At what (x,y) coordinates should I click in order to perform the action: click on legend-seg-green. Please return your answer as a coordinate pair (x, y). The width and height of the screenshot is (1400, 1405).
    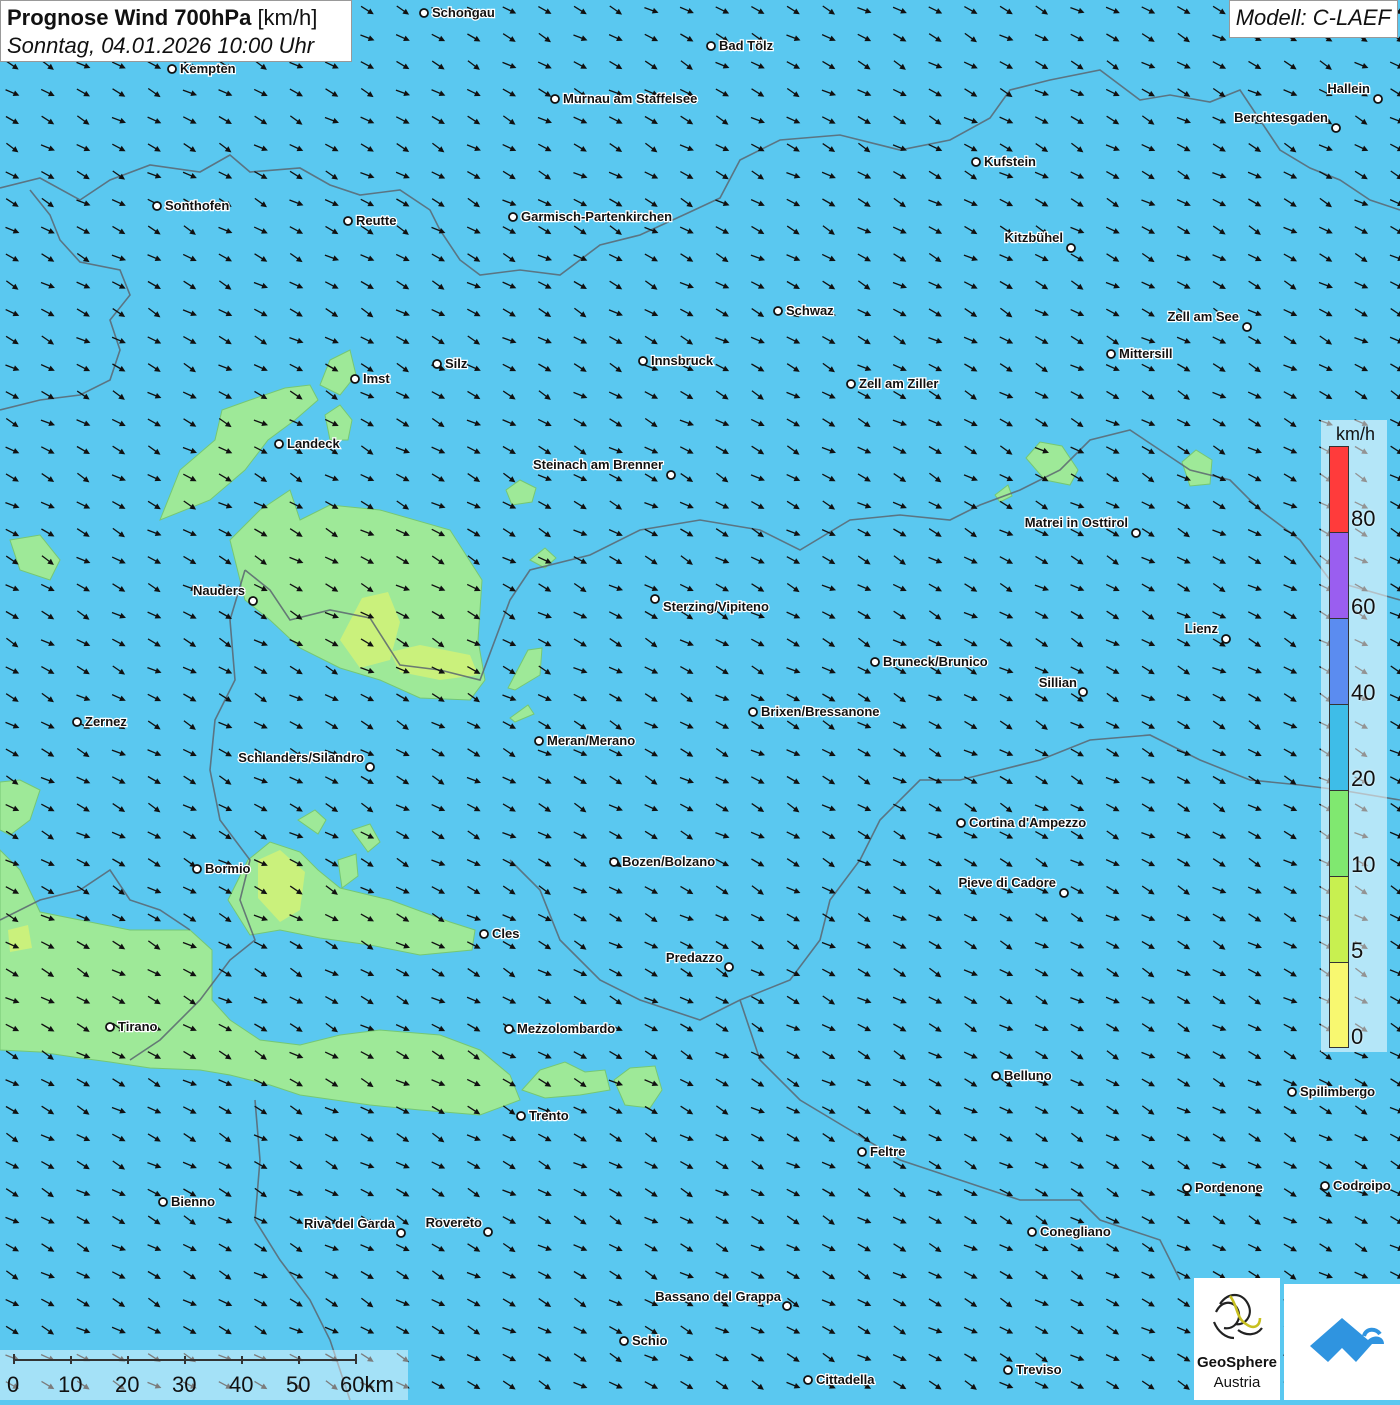
    Looking at the image, I should click on (1339, 834).